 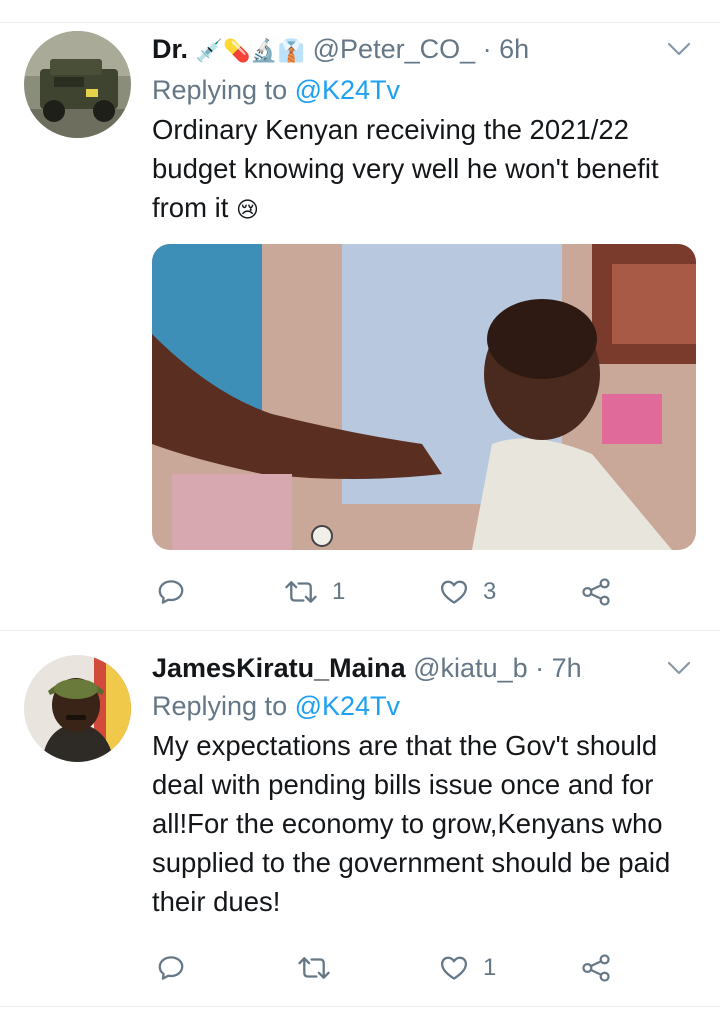 What do you see at coordinates (360, 22) in the screenshot?
I see `top-divider` at bounding box center [360, 22].